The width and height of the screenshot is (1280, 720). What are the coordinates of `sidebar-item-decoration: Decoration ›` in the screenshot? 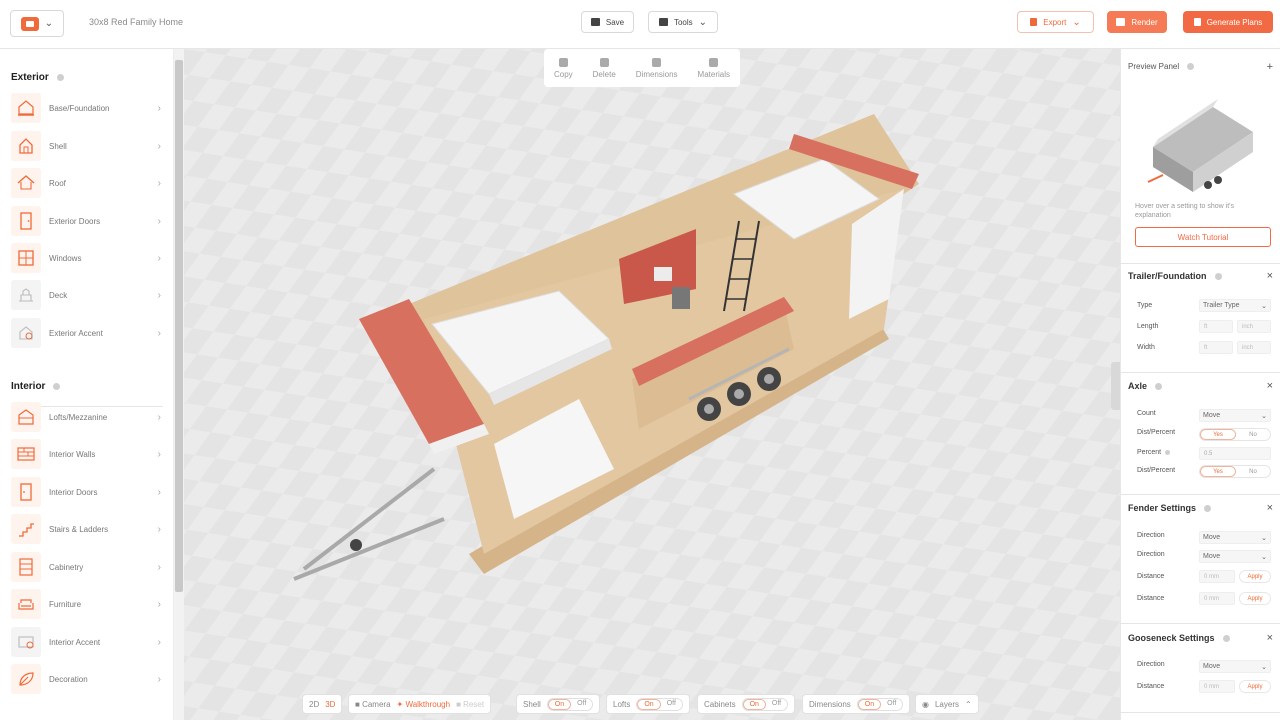 It's located at (86, 679).